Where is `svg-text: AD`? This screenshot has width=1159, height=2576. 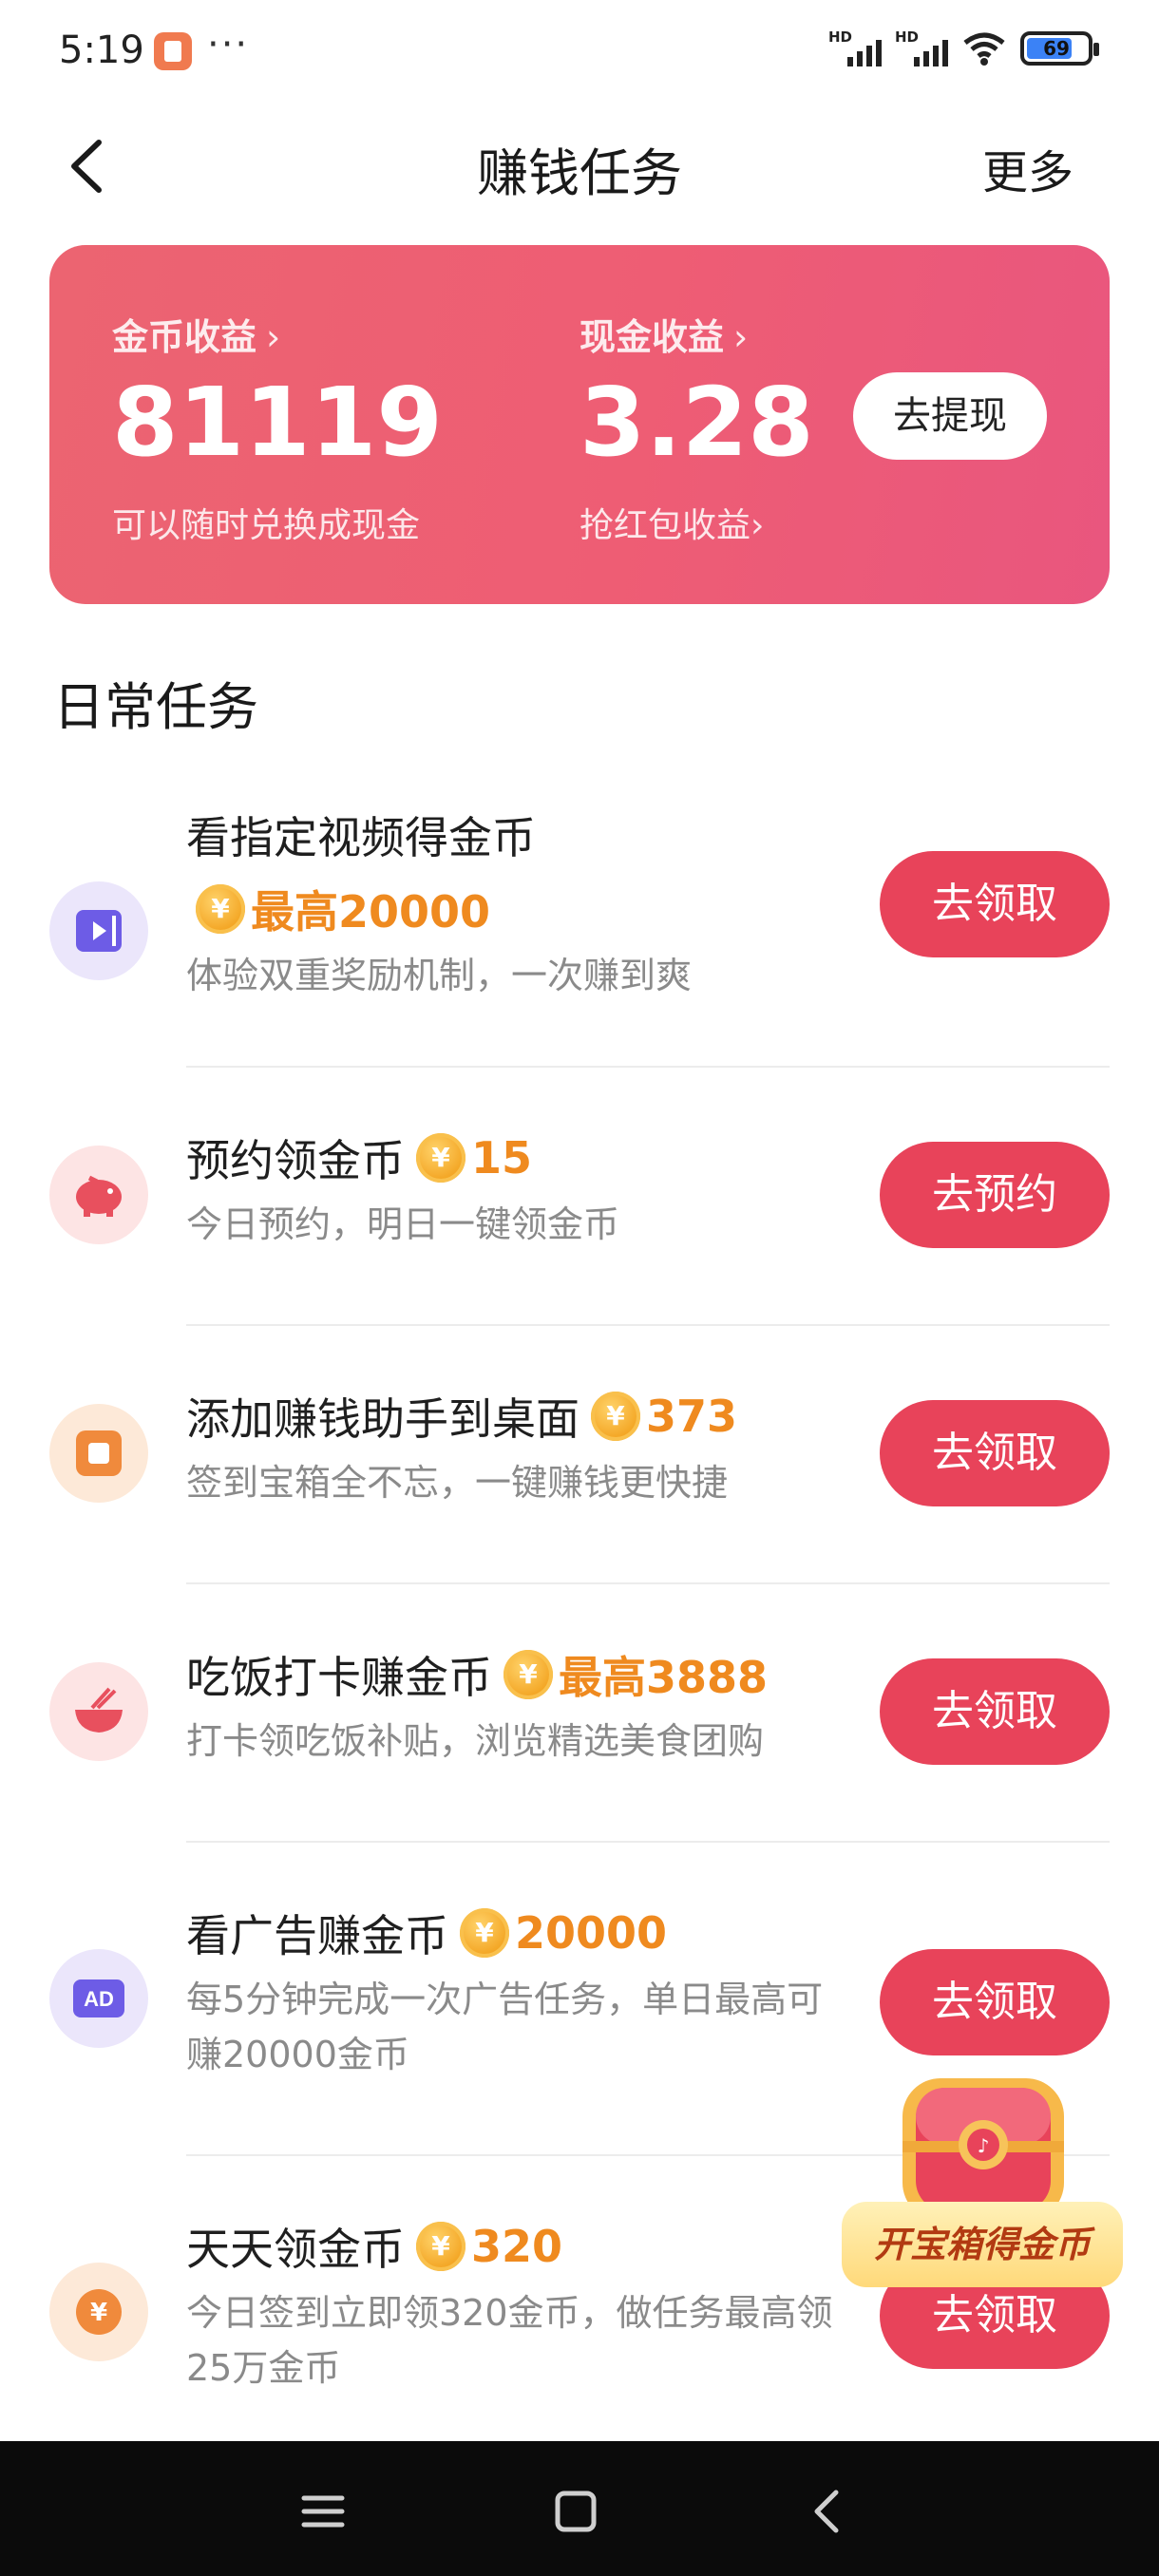 svg-text: AD is located at coordinates (99, 1999).